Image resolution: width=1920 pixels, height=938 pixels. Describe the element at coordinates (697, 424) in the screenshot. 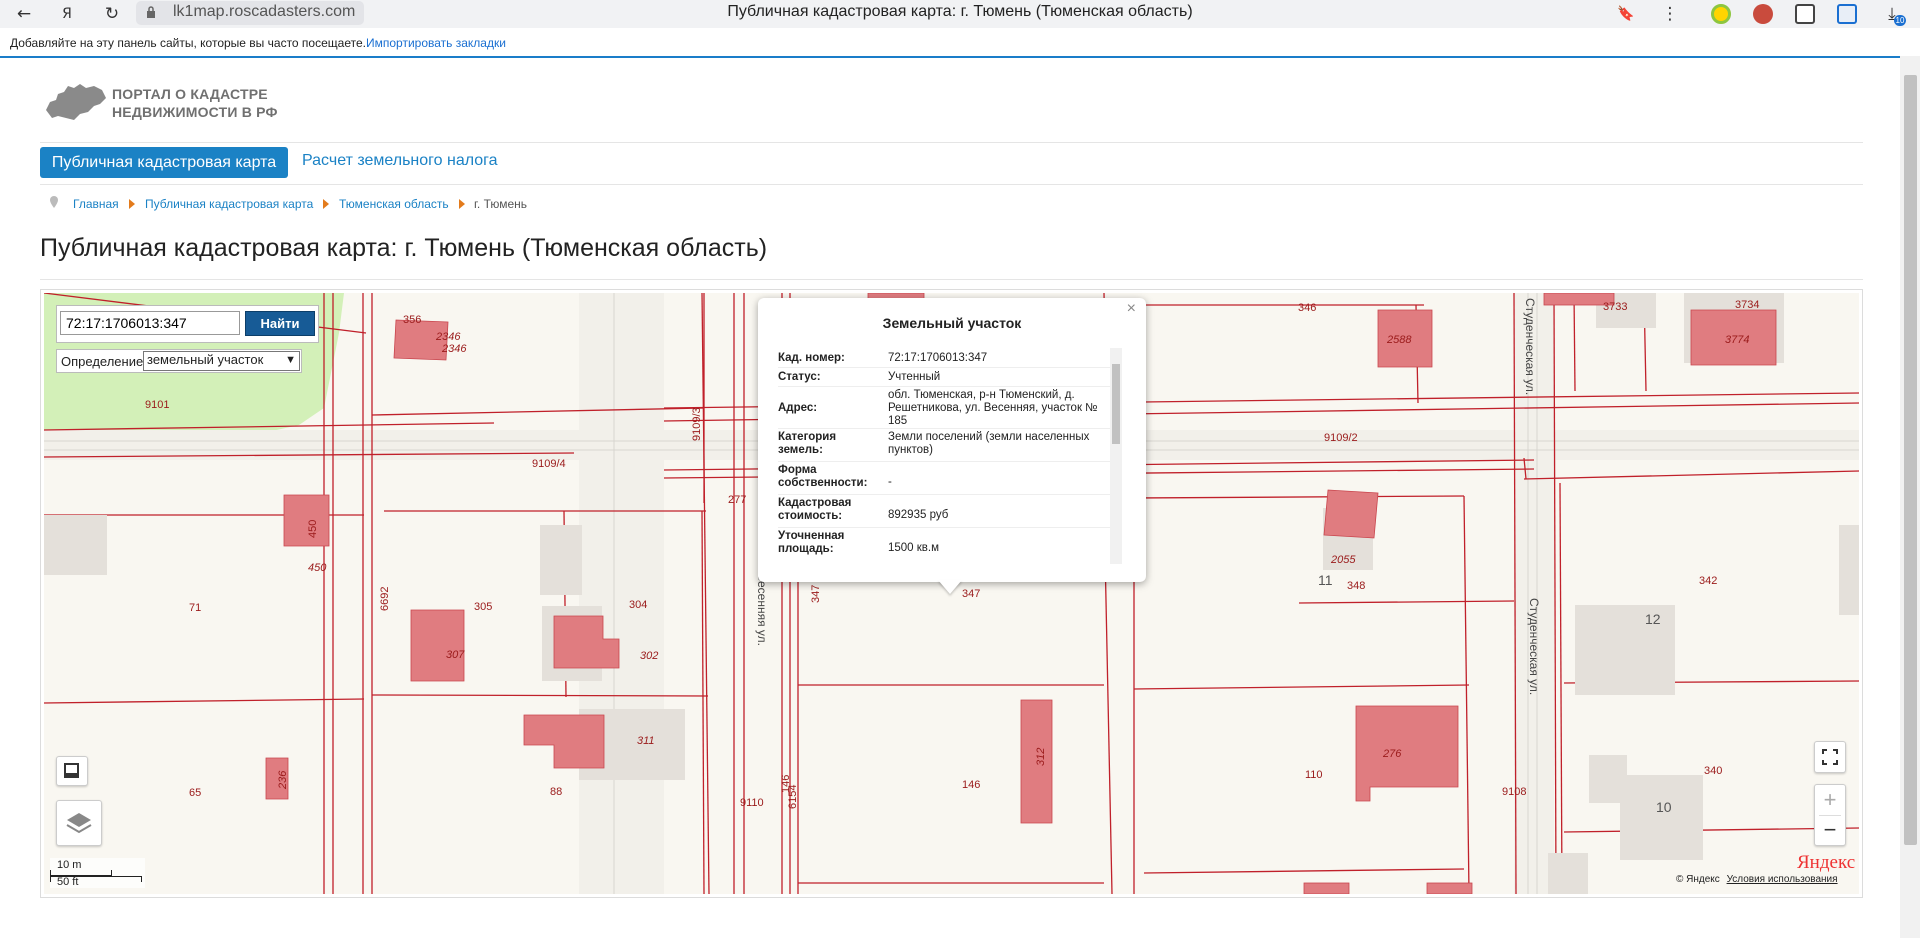

I see `parcel-label: 9109/3` at that location.